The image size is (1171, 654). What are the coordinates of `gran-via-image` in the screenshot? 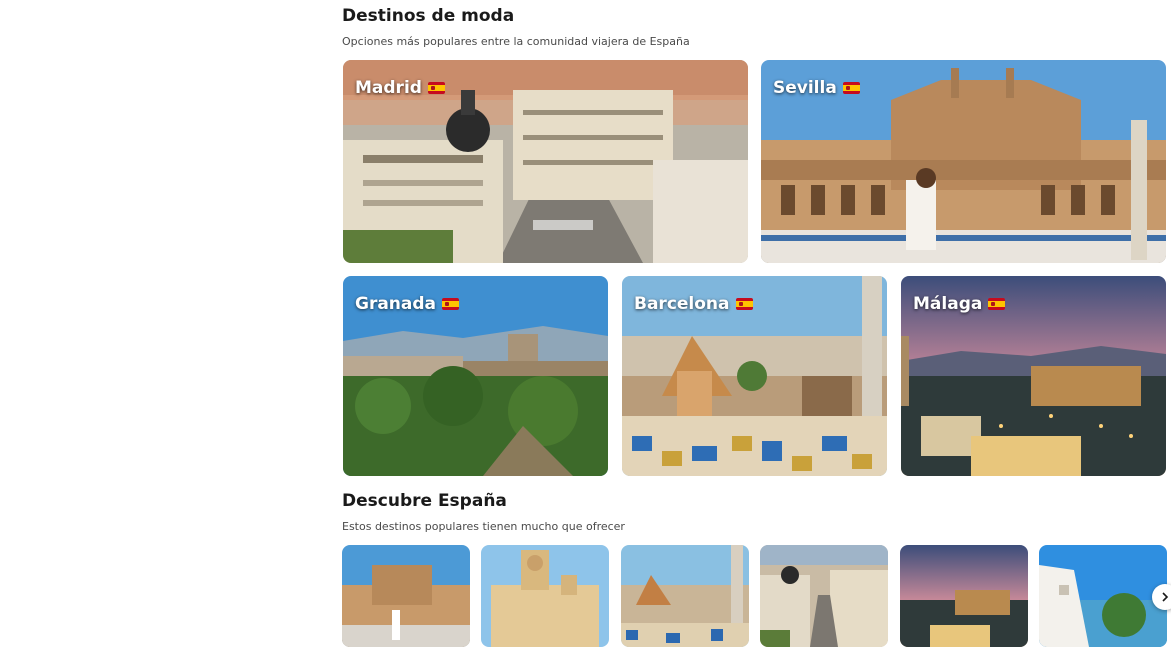 It's located at (824, 596).